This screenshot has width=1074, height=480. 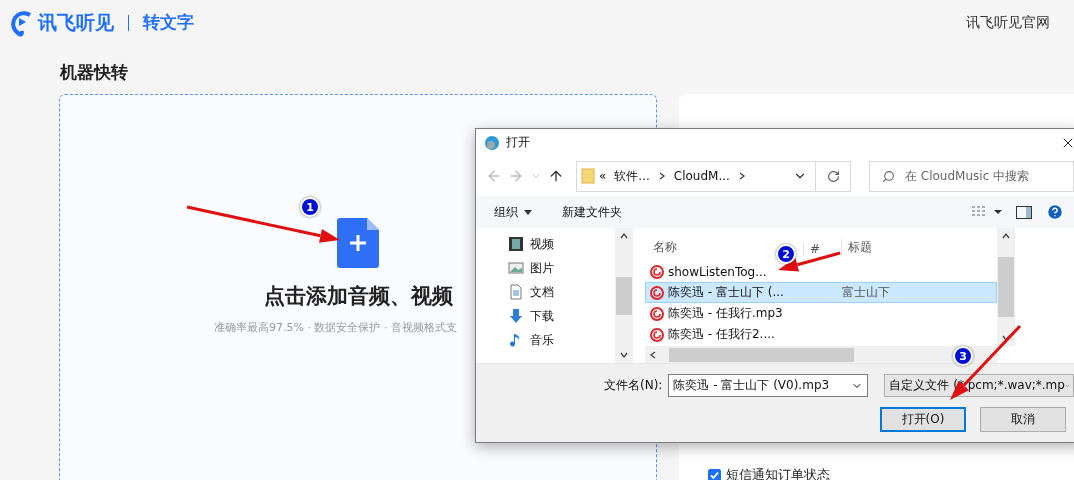 I want to click on checkbox-label: 短信通知订单状态, so click(x=778, y=473).